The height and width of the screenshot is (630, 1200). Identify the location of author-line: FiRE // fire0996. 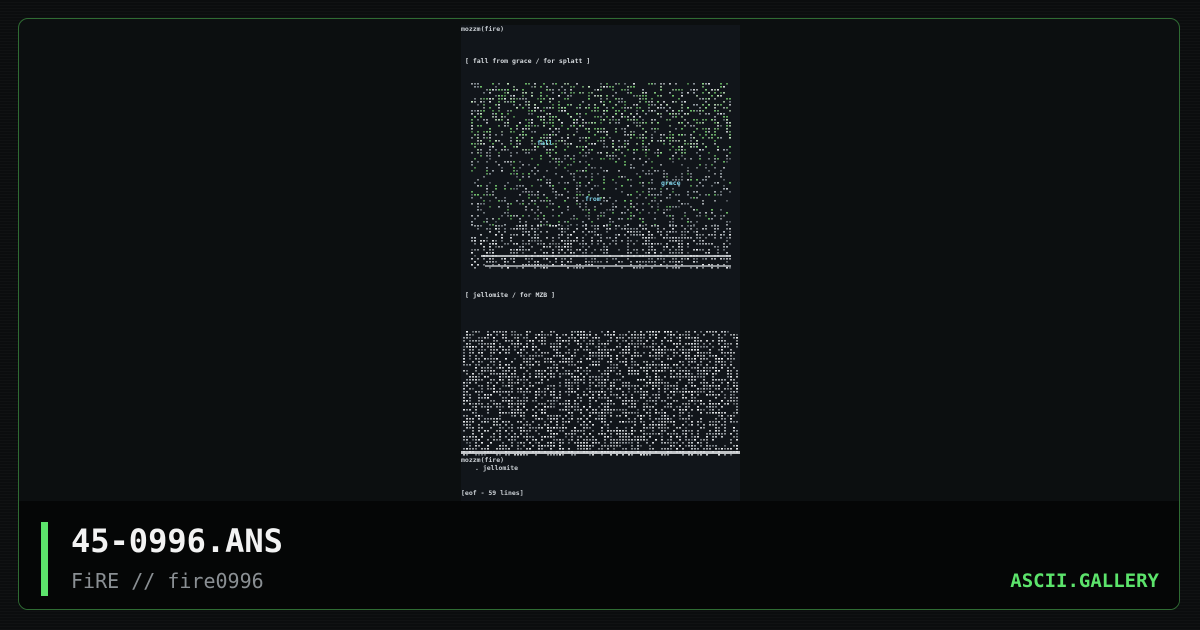
(167, 581).